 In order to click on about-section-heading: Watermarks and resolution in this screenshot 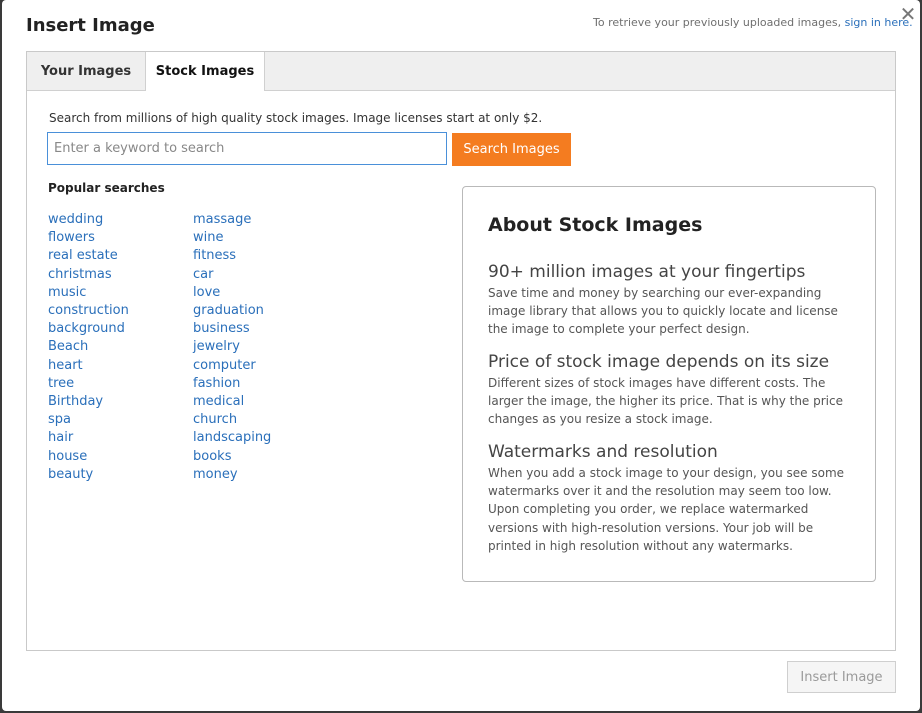, I will do `click(603, 452)`.